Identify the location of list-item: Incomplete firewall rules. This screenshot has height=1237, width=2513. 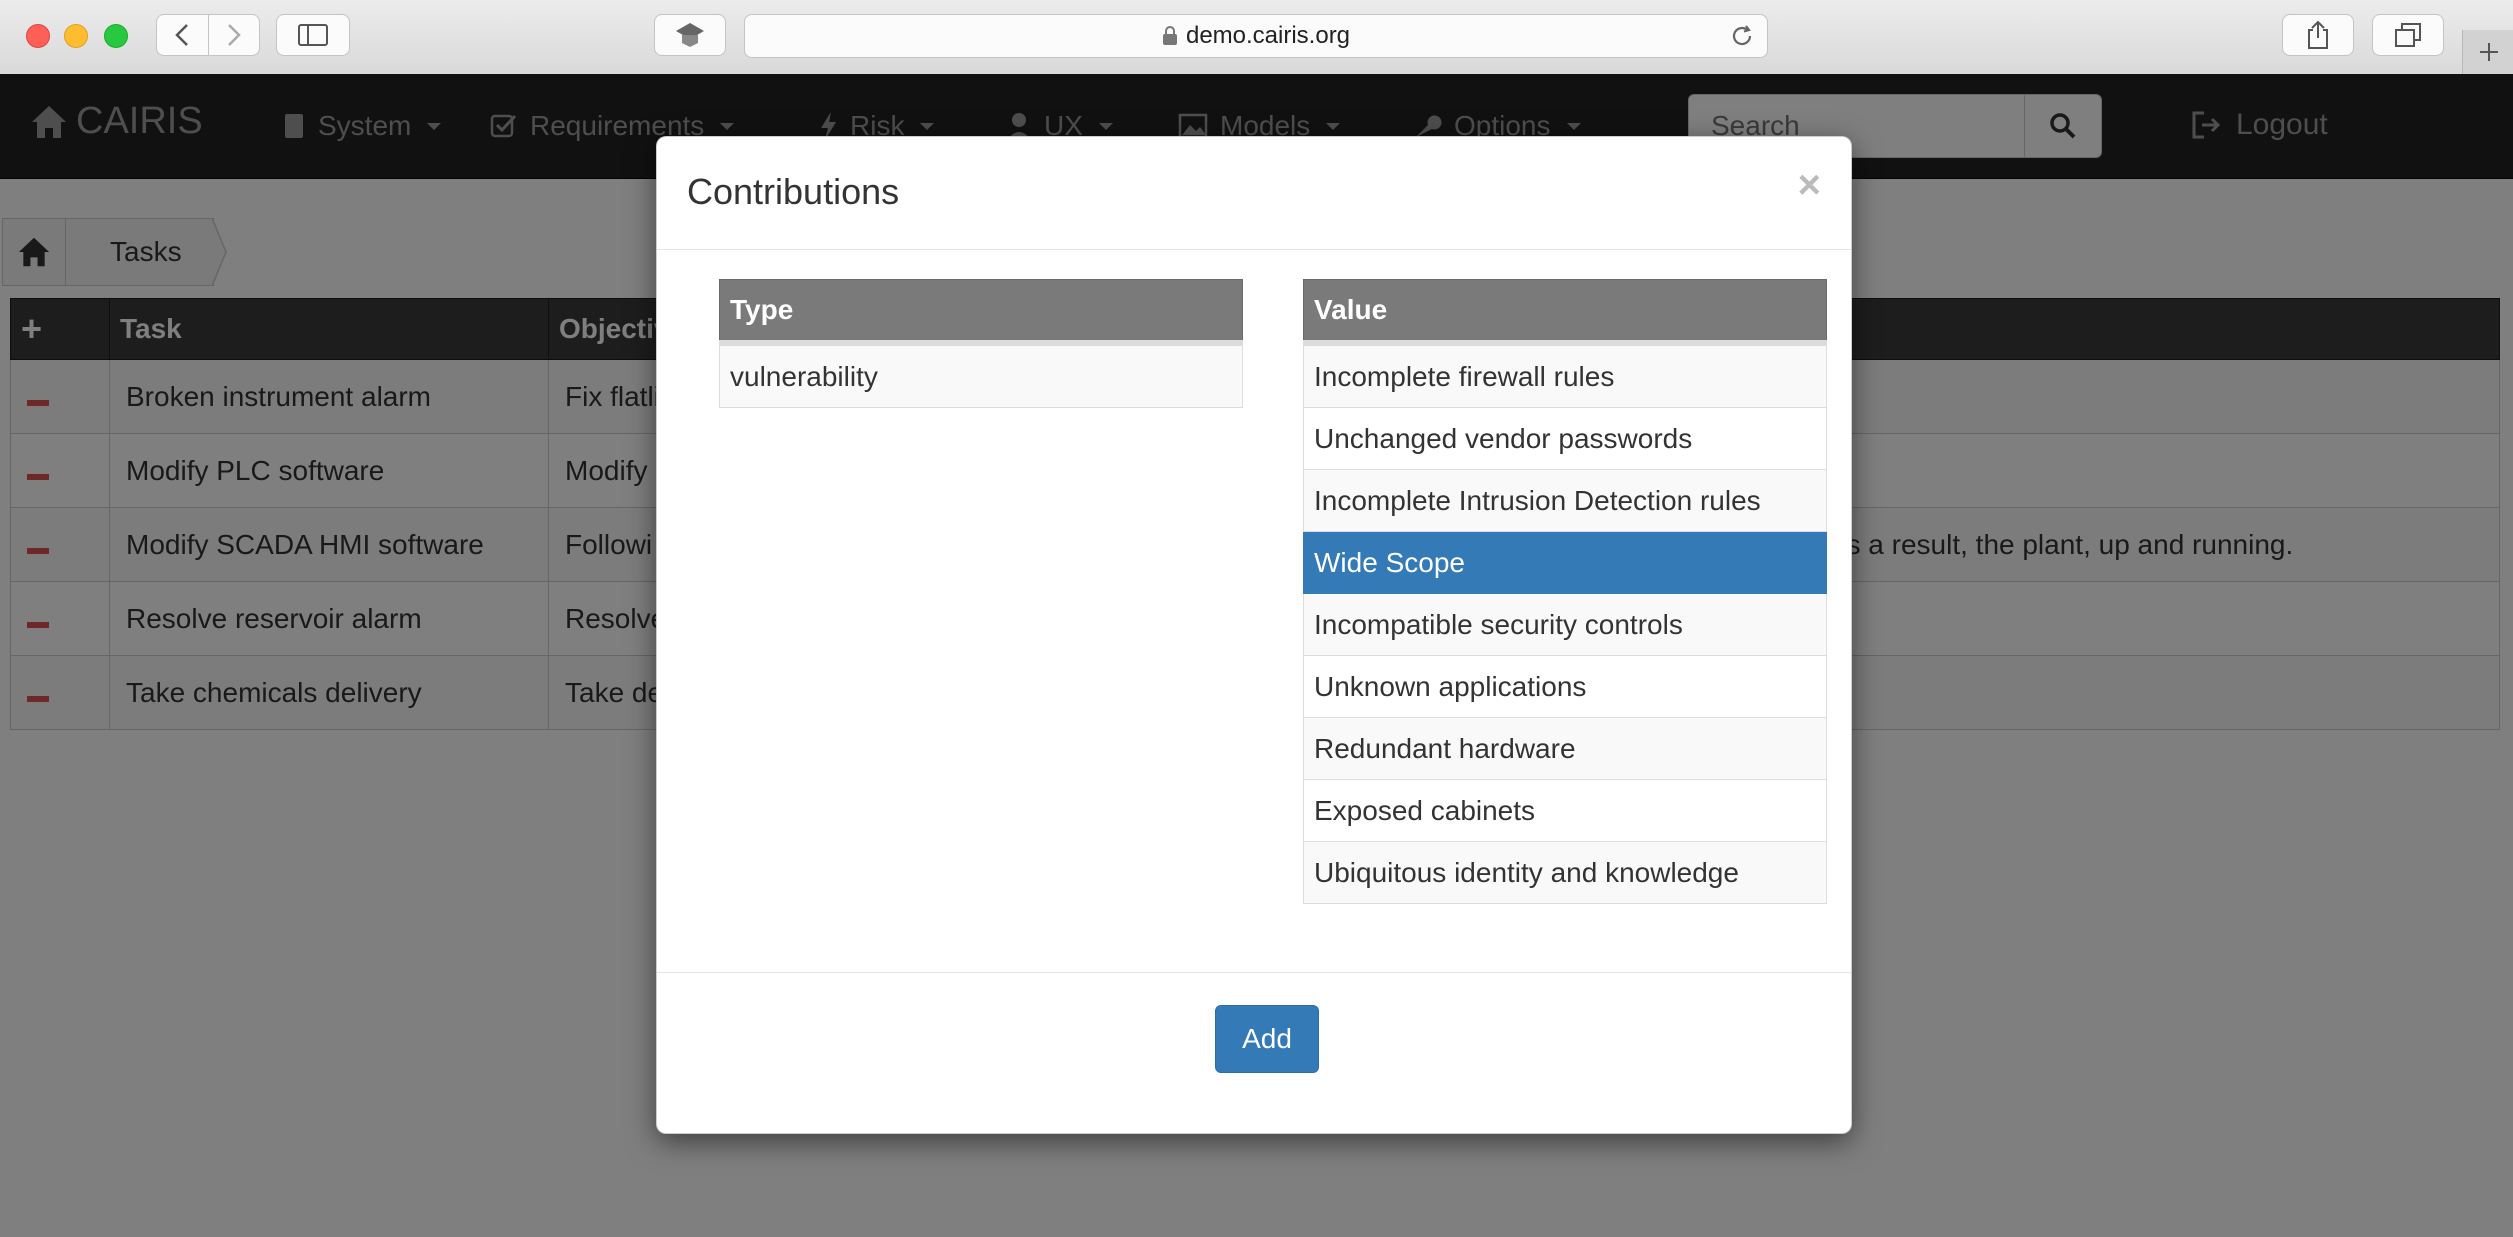
(1565, 375).